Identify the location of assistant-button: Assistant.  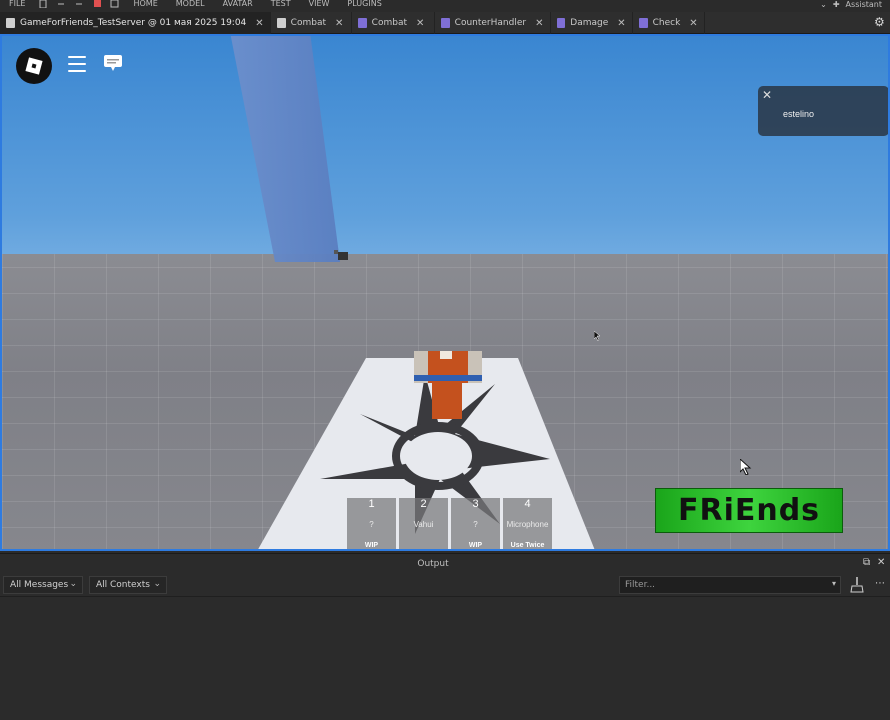
(864, 4).